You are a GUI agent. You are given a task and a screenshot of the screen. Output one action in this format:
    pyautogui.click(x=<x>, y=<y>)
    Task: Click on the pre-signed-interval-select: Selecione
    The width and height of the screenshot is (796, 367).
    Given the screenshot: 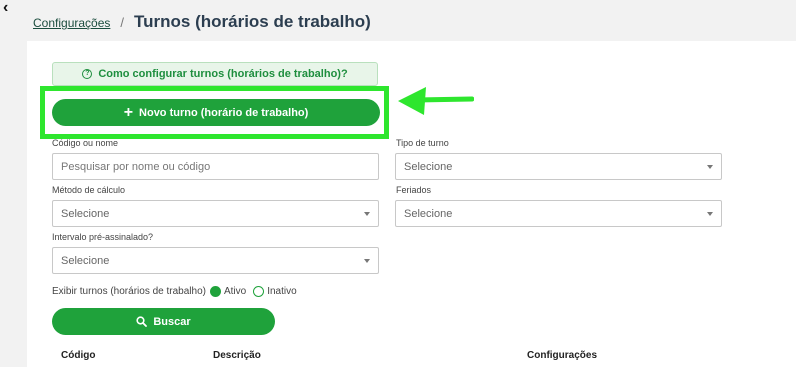 What is the action you would take?
    pyautogui.click(x=215, y=260)
    